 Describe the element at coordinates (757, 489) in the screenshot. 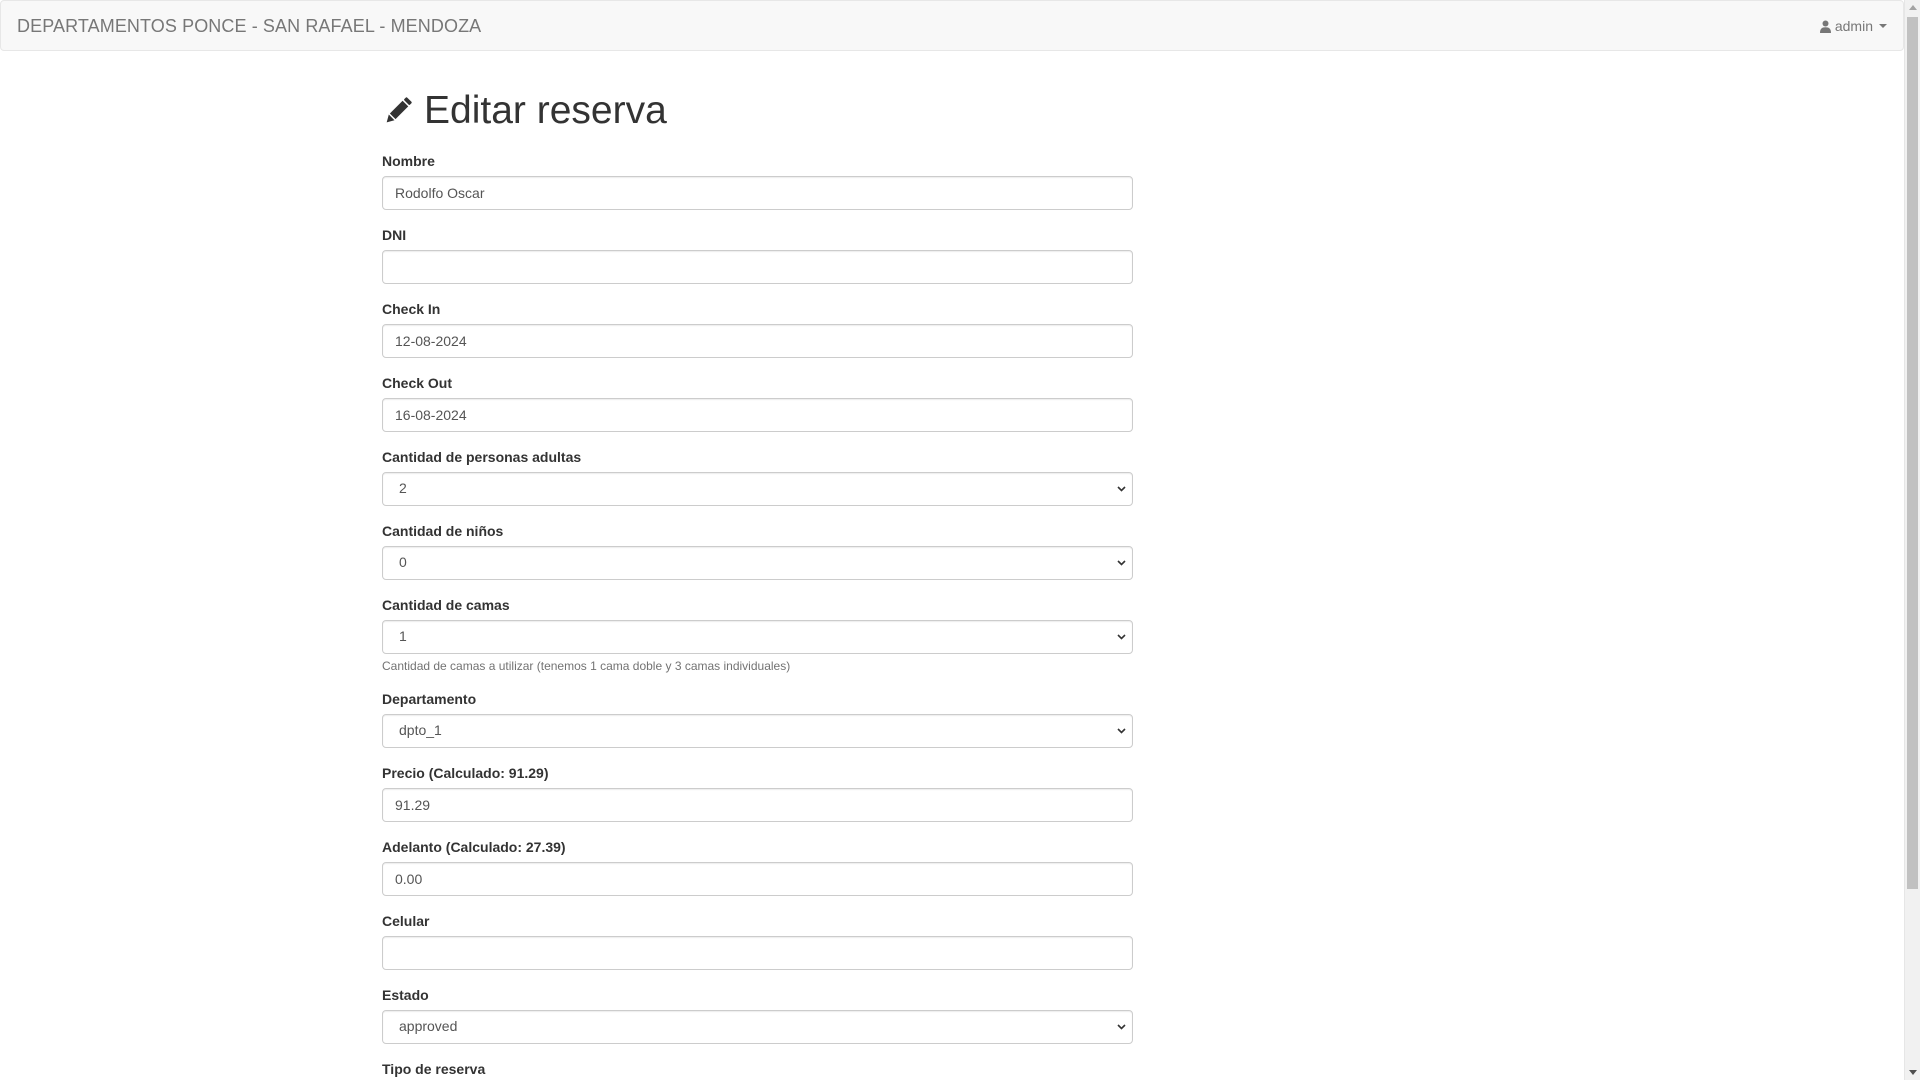

I see `adultos-select: 2` at that location.